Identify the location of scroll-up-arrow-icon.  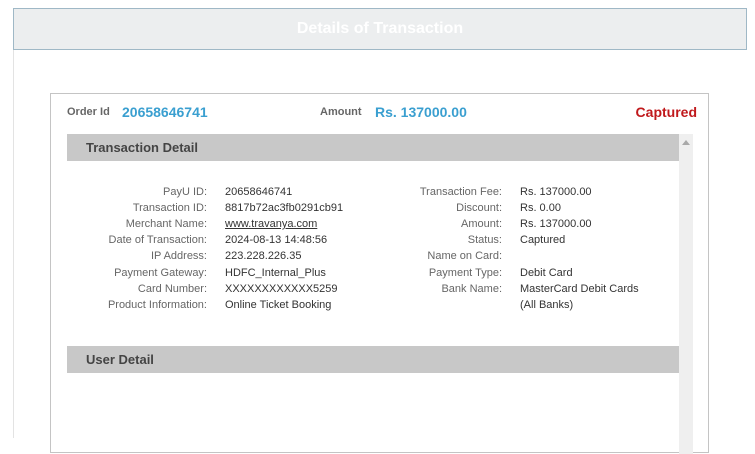
(686, 142).